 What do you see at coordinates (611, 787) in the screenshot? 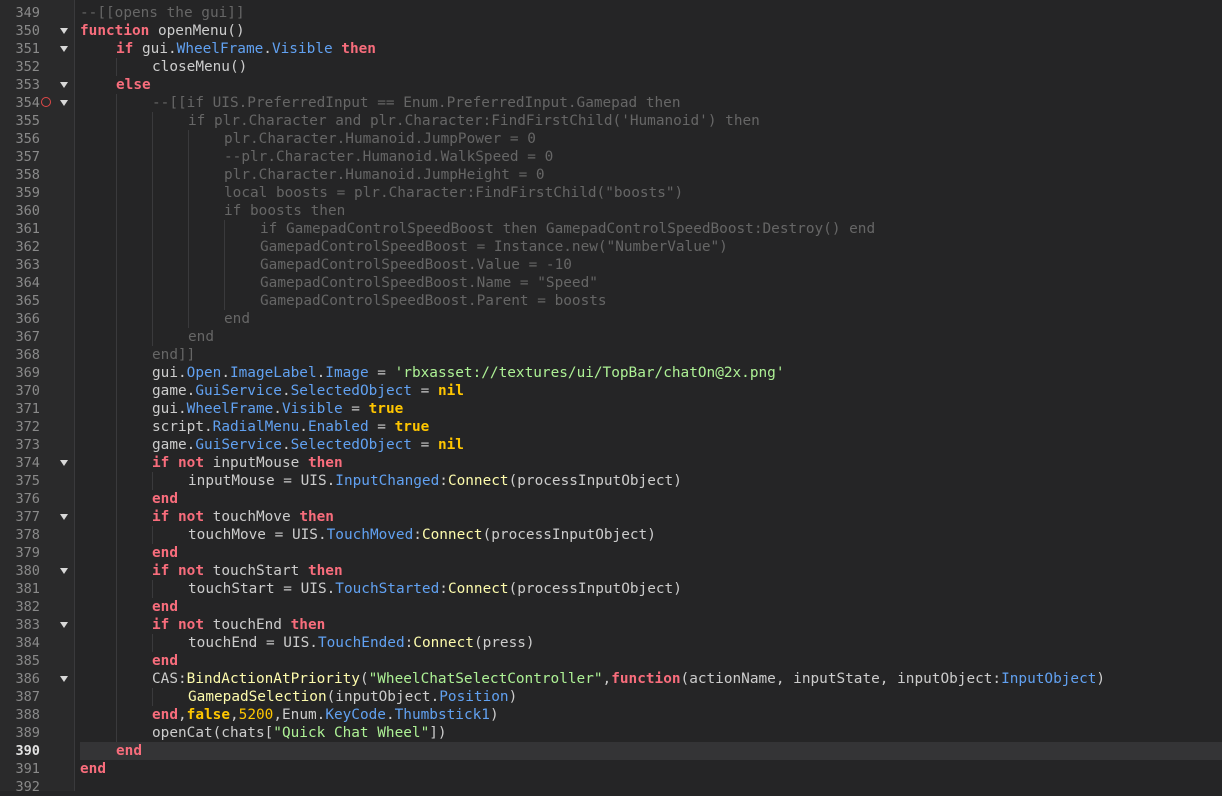
I see `code-line-392: 392` at bounding box center [611, 787].